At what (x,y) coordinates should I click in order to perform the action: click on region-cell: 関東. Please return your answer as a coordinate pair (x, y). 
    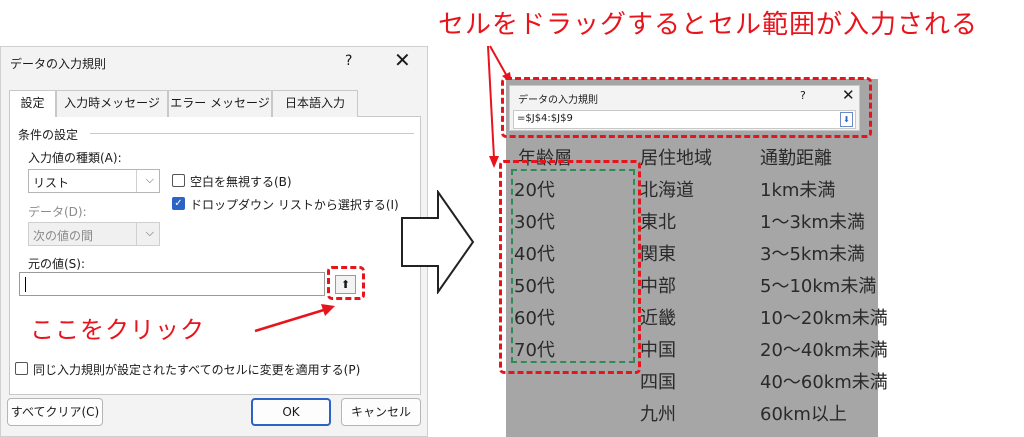
    Looking at the image, I should click on (658, 253).